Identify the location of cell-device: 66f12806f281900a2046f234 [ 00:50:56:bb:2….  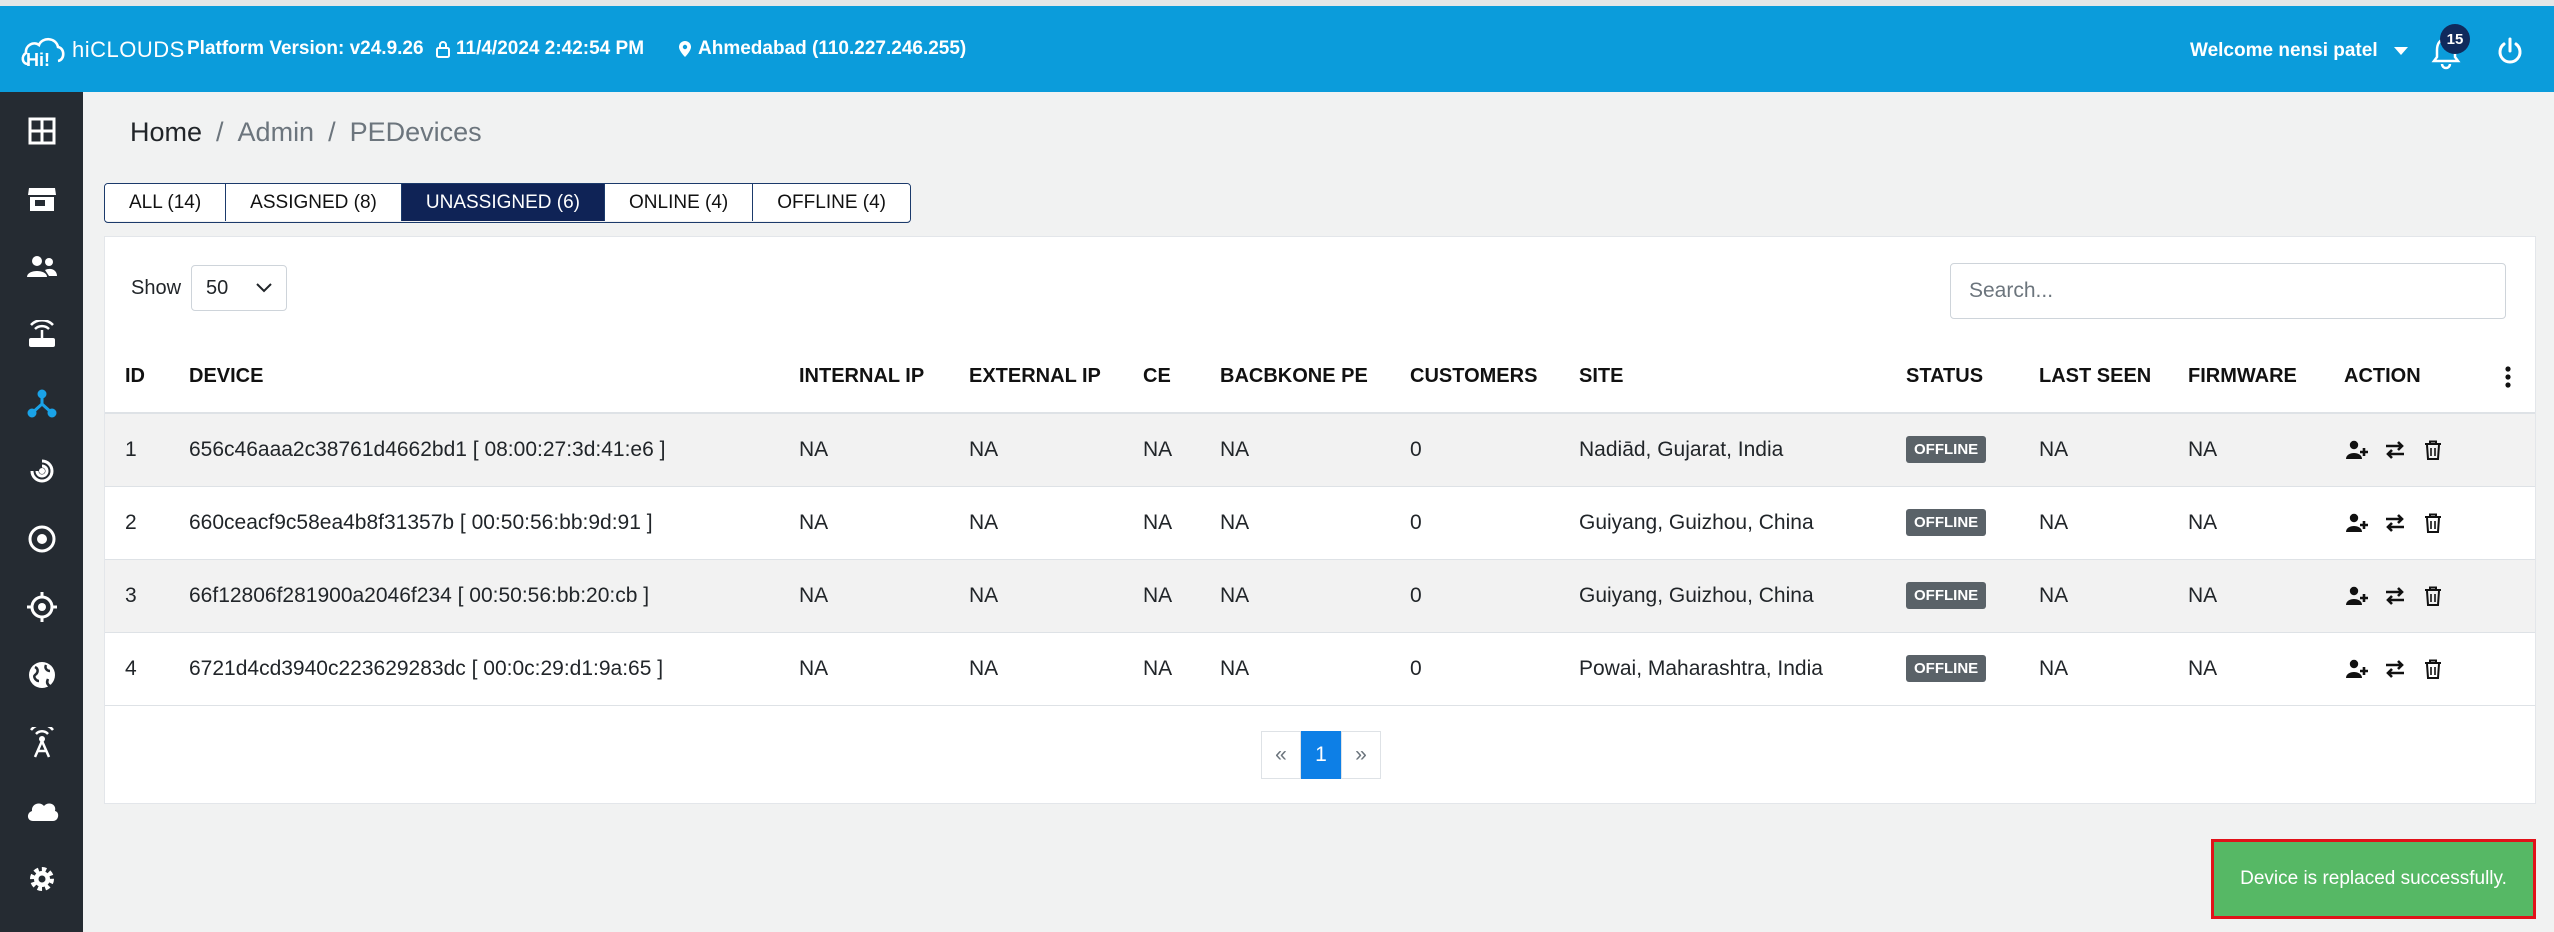
(474, 596).